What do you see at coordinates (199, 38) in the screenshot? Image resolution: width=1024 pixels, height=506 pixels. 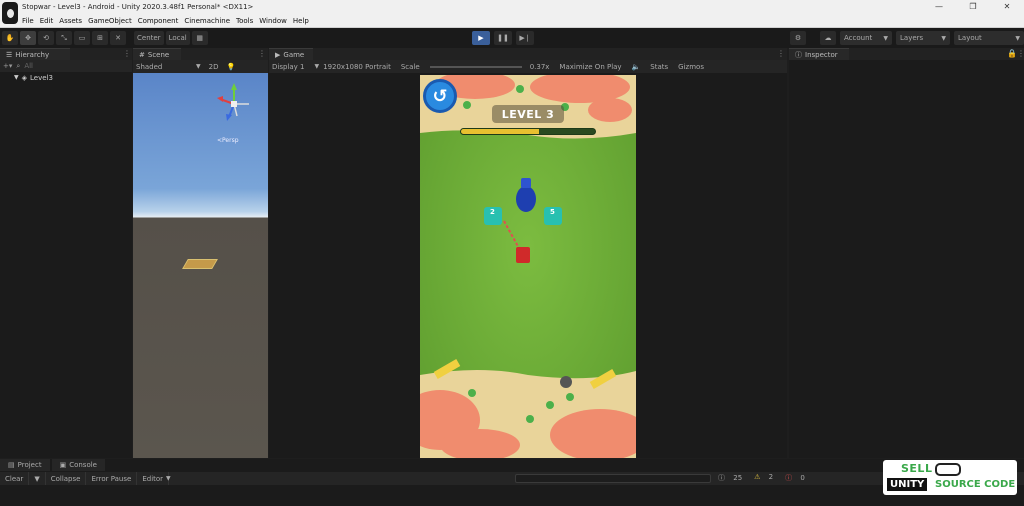 I see `grid-snap-icon: ▦` at bounding box center [199, 38].